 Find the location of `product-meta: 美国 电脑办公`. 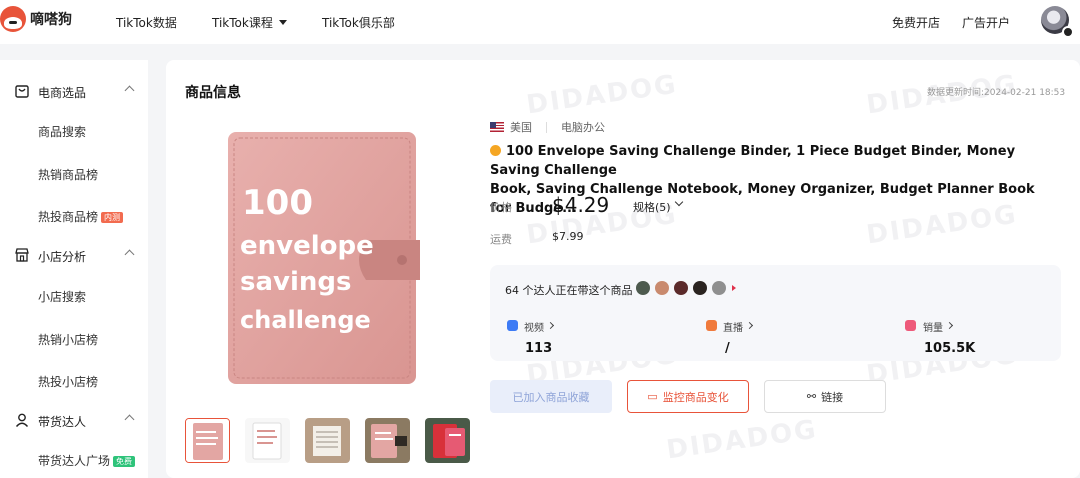

product-meta: 美国 电脑办公 is located at coordinates (547, 127).